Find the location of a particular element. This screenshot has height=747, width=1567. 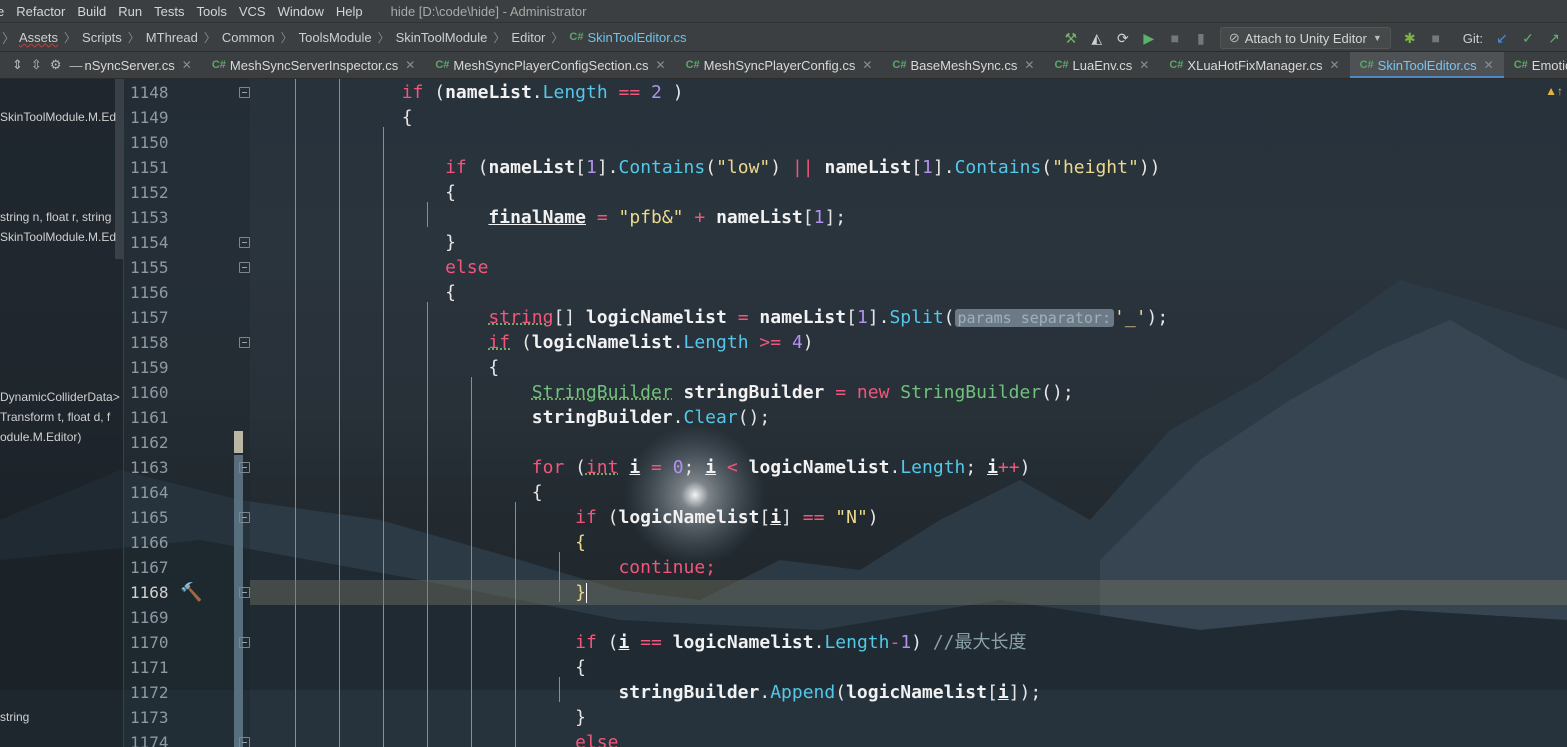

tab-meshsyncplayerconfigsection: C# MeshSyncPlayerConfigSection.cs ✕ is located at coordinates (550, 65).